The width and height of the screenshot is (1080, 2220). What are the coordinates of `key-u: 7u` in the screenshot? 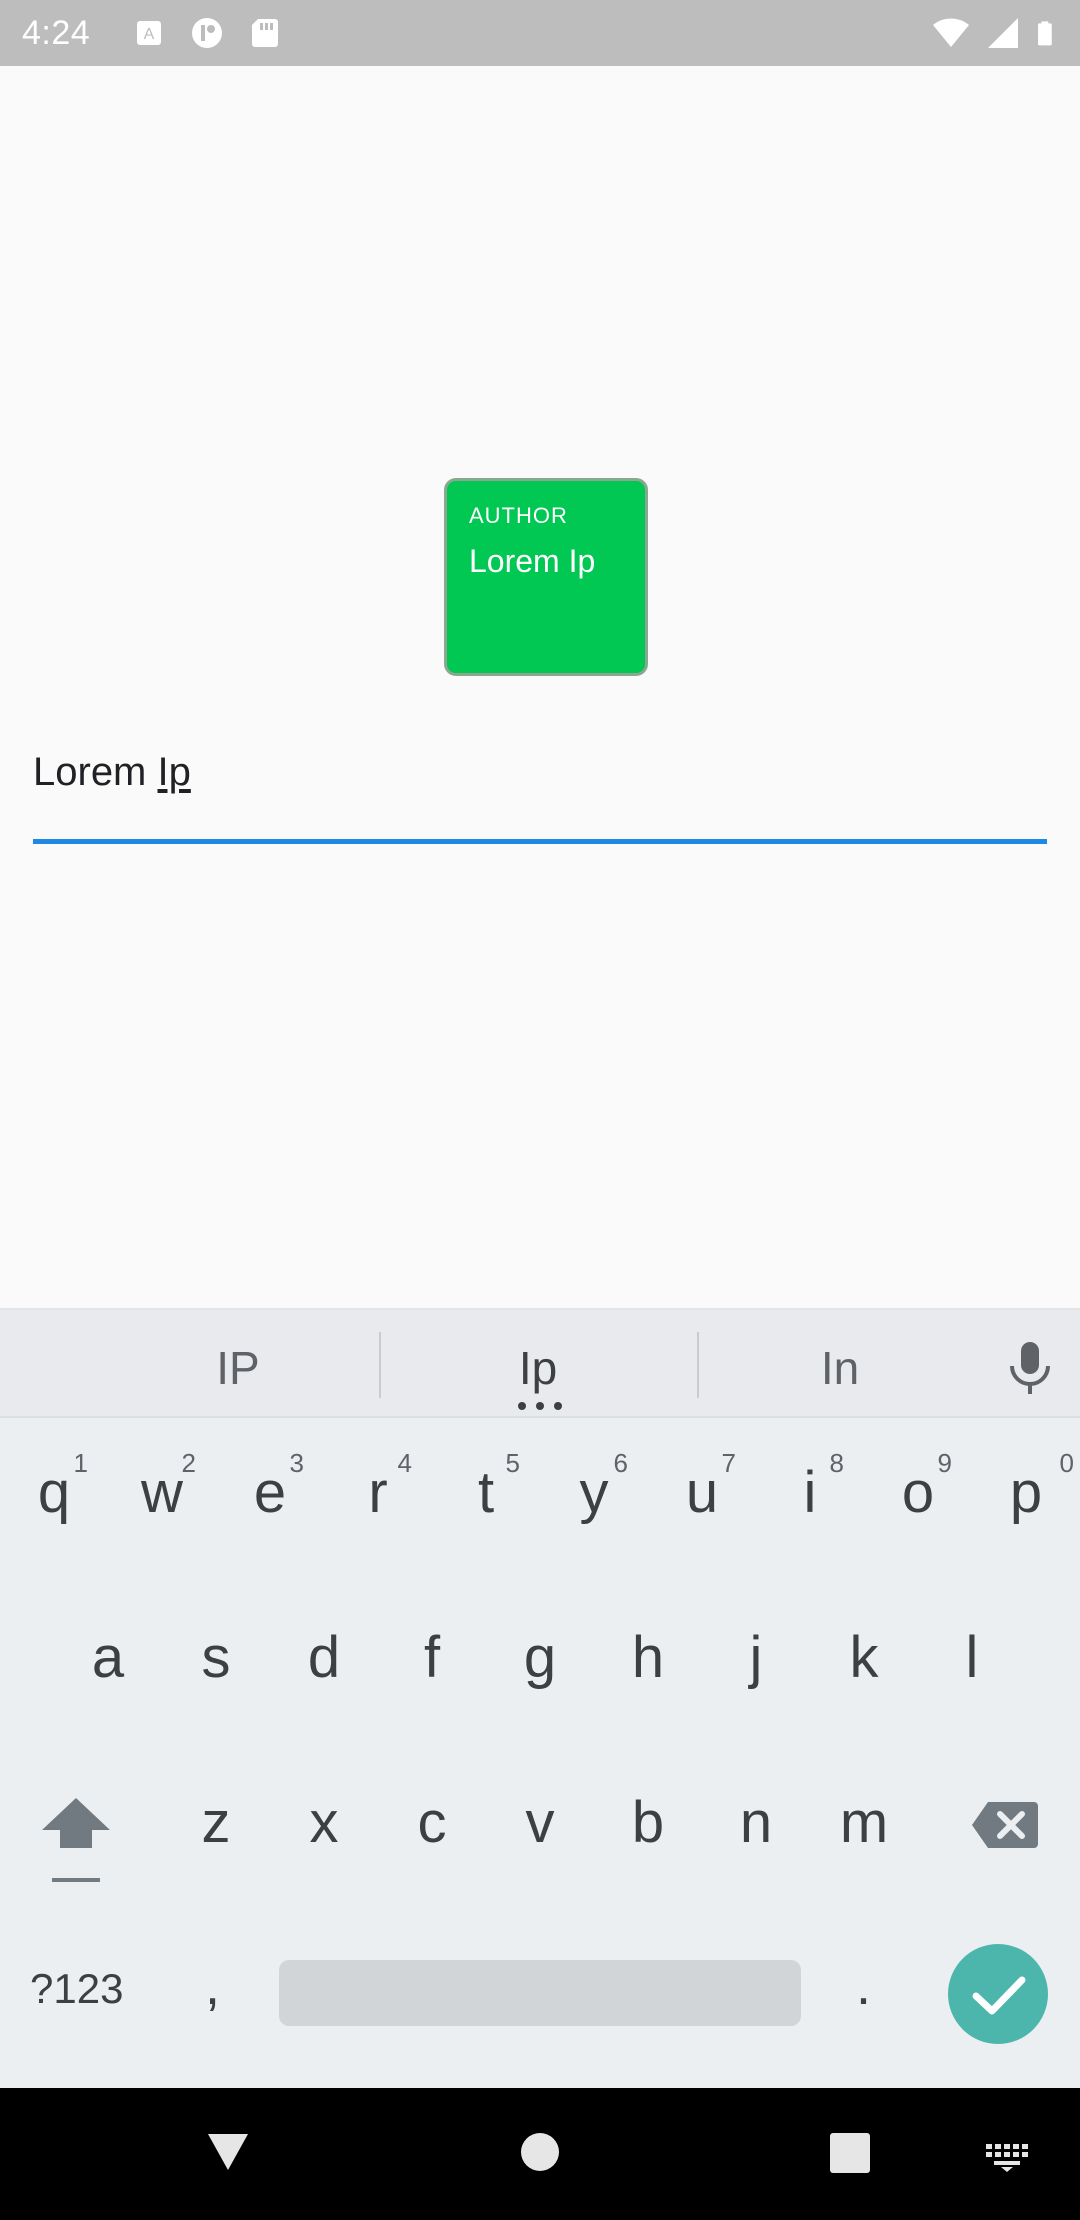 It's located at (702, 1495).